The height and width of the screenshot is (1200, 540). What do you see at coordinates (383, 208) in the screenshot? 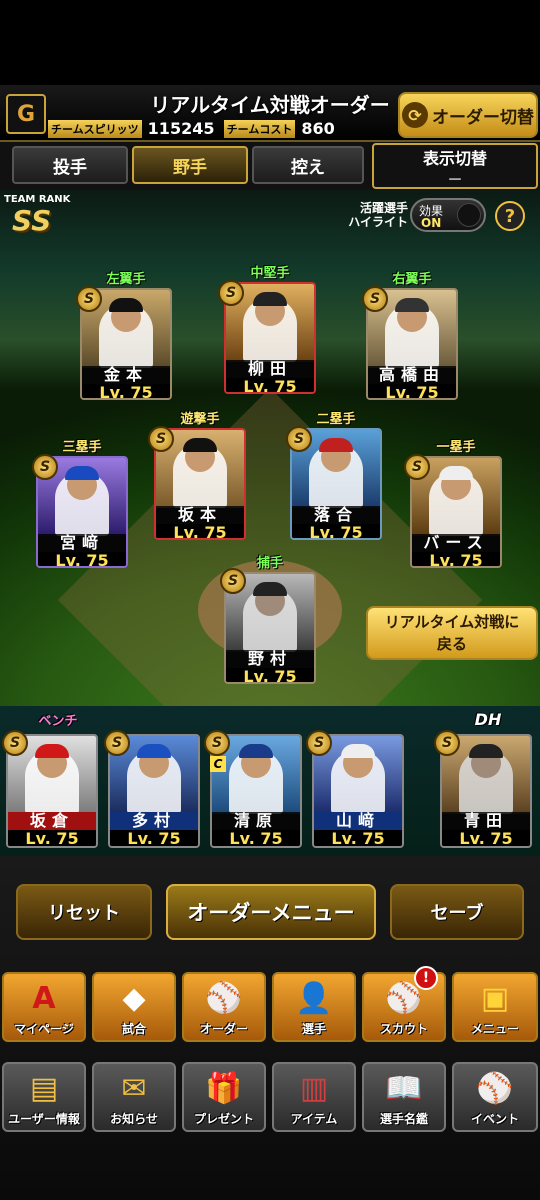
I see `highlight-label-line1: 活躍選手` at bounding box center [383, 208].